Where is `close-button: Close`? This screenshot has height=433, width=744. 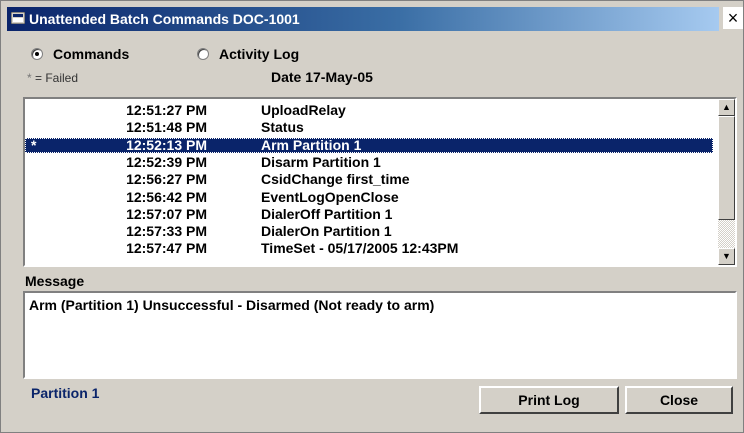 close-button: Close is located at coordinates (679, 400).